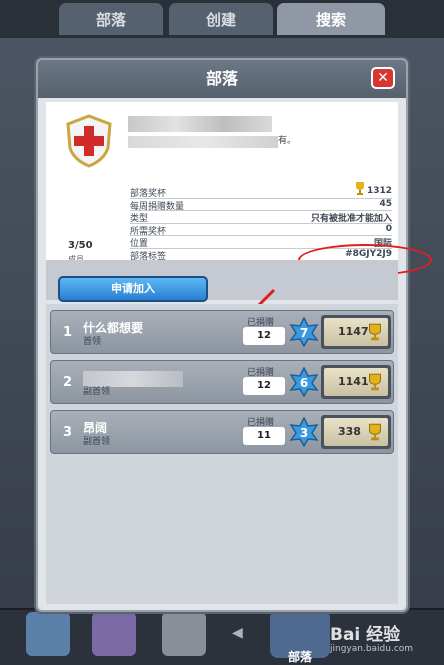  Describe the element at coordinates (92, 342) in the screenshot. I see `member-role: 首领` at that location.